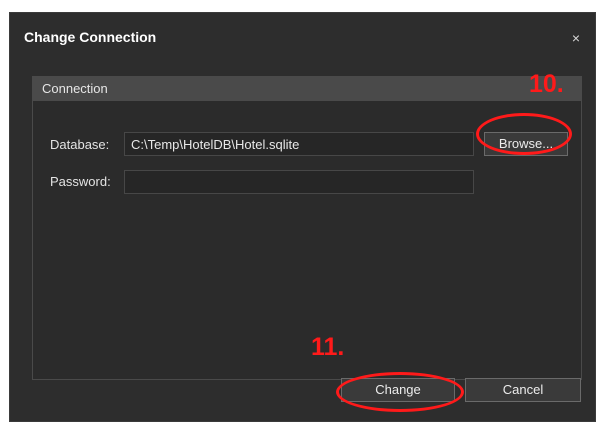 The image size is (605, 426). Describe the element at coordinates (523, 390) in the screenshot. I see `cancel-button: Cancel` at that location.